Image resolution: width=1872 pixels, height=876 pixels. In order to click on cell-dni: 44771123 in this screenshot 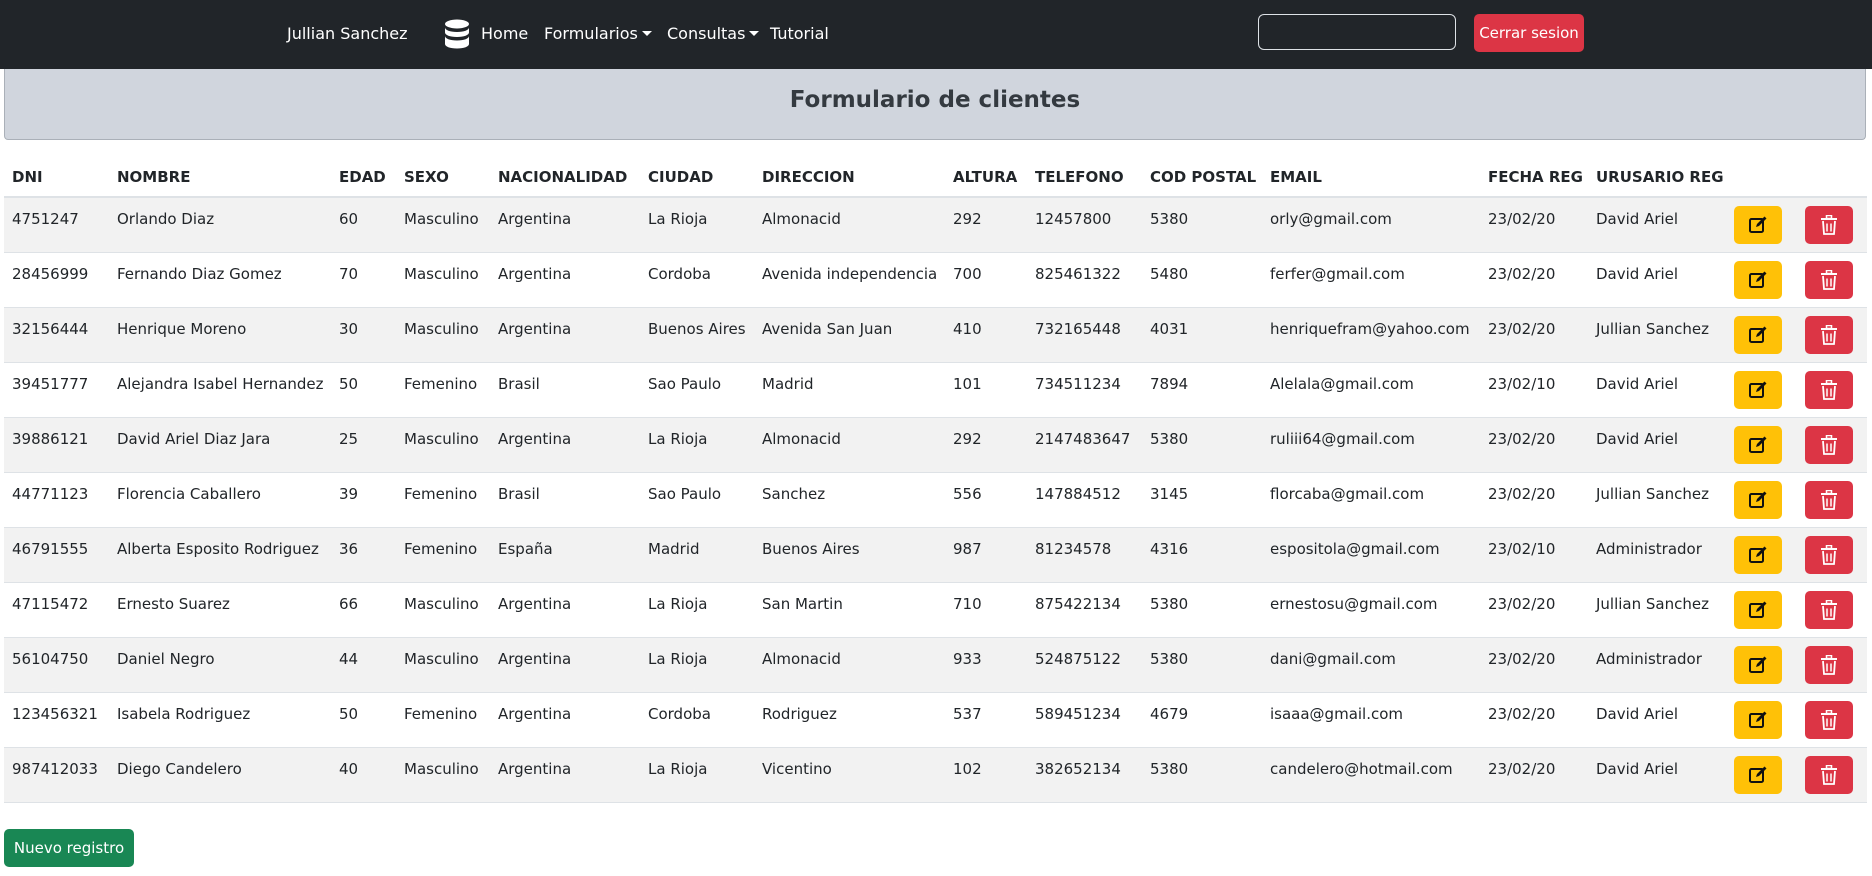, I will do `click(56, 500)`.